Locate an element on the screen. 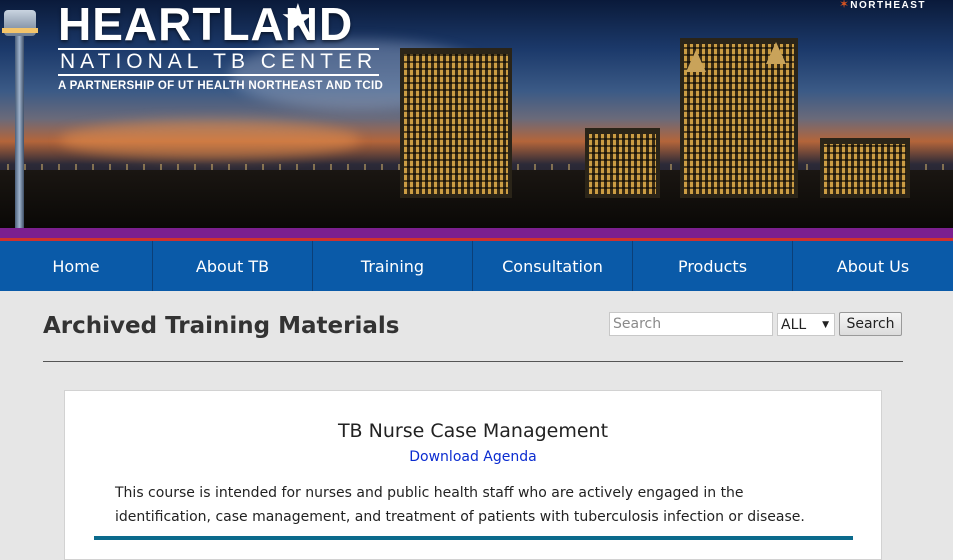 The image size is (953, 560). star-icon: ★ is located at coordinates (298, 21).